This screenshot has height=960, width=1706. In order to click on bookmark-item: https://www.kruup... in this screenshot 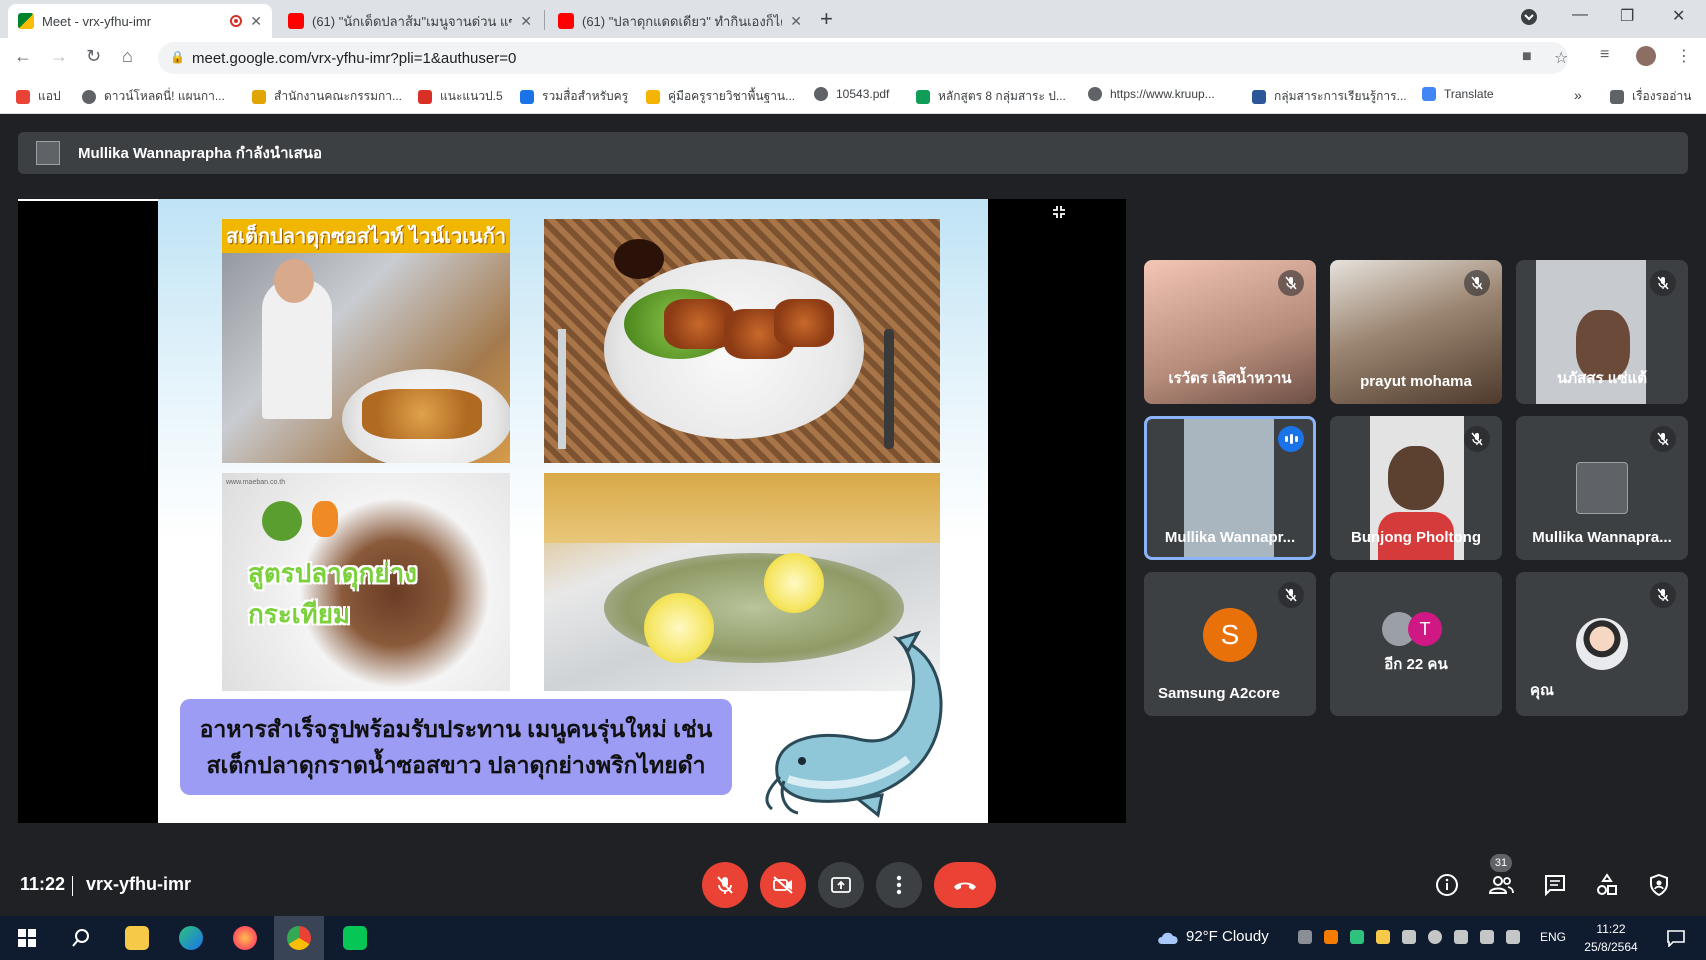, I will do `click(1151, 94)`.